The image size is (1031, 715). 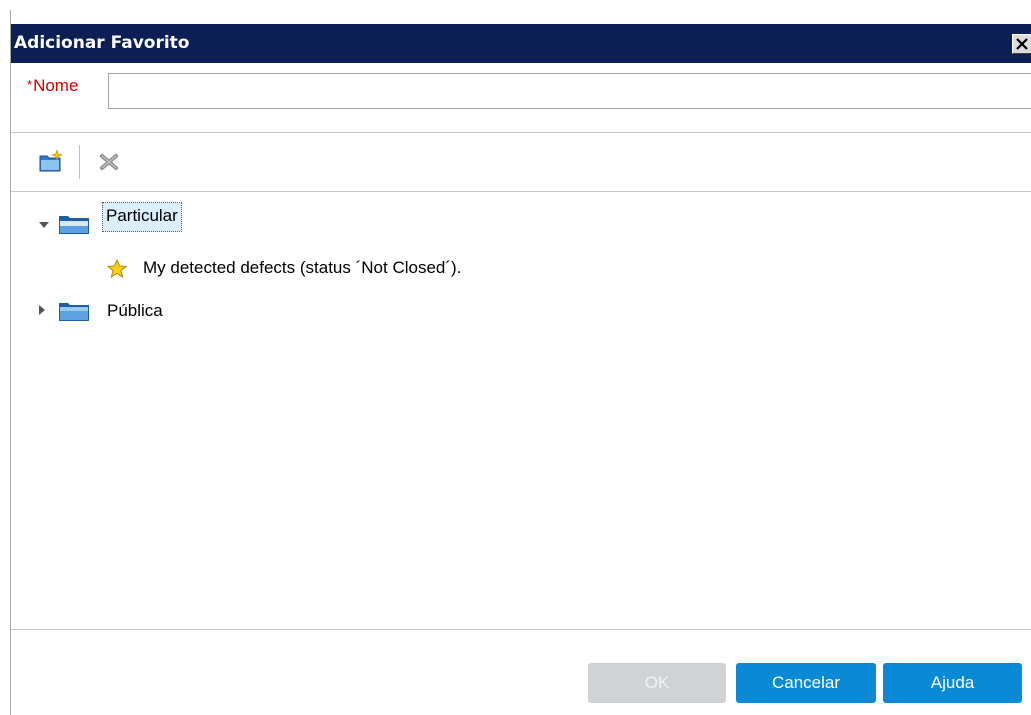 I want to click on delete-button, so click(x=109, y=162).